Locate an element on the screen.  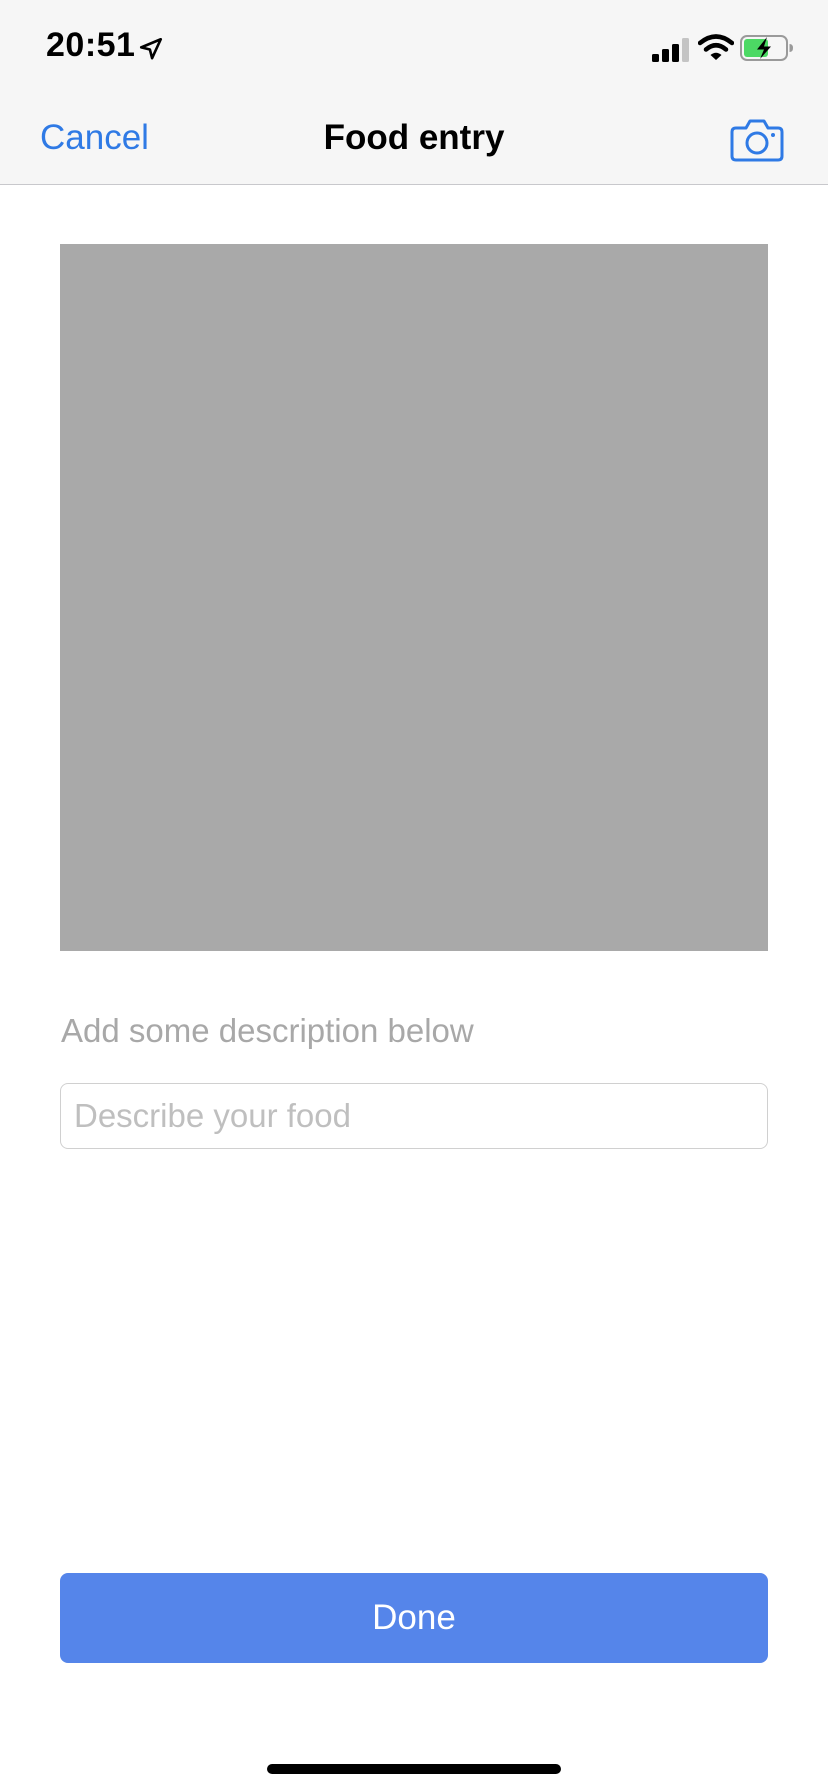
done-button: Done is located at coordinates (414, 1618).